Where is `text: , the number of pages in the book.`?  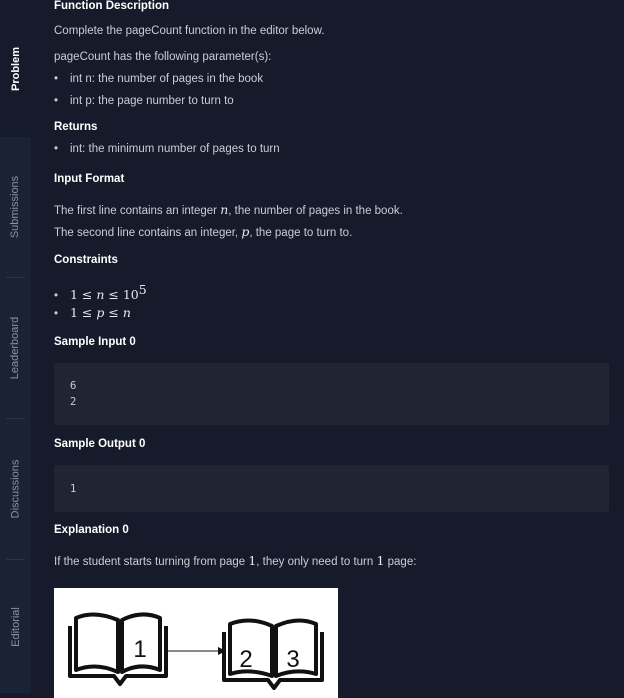
text: , the number of pages in the book. is located at coordinates (315, 211).